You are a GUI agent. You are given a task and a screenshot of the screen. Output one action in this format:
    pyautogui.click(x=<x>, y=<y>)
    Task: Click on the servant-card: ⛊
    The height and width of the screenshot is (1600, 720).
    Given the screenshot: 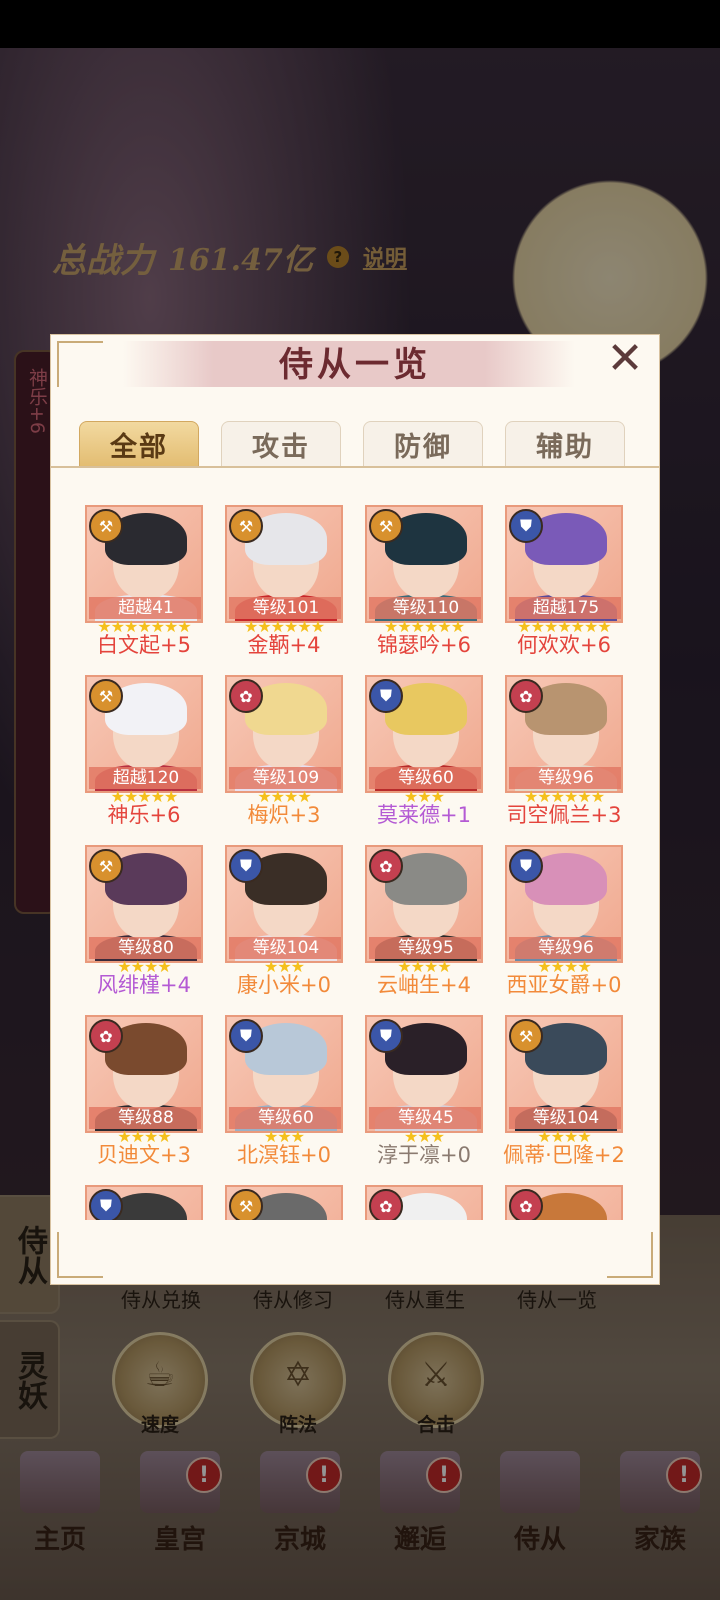 What is the action you would take?
    pyautogui.click(x=144, y=1202)
    